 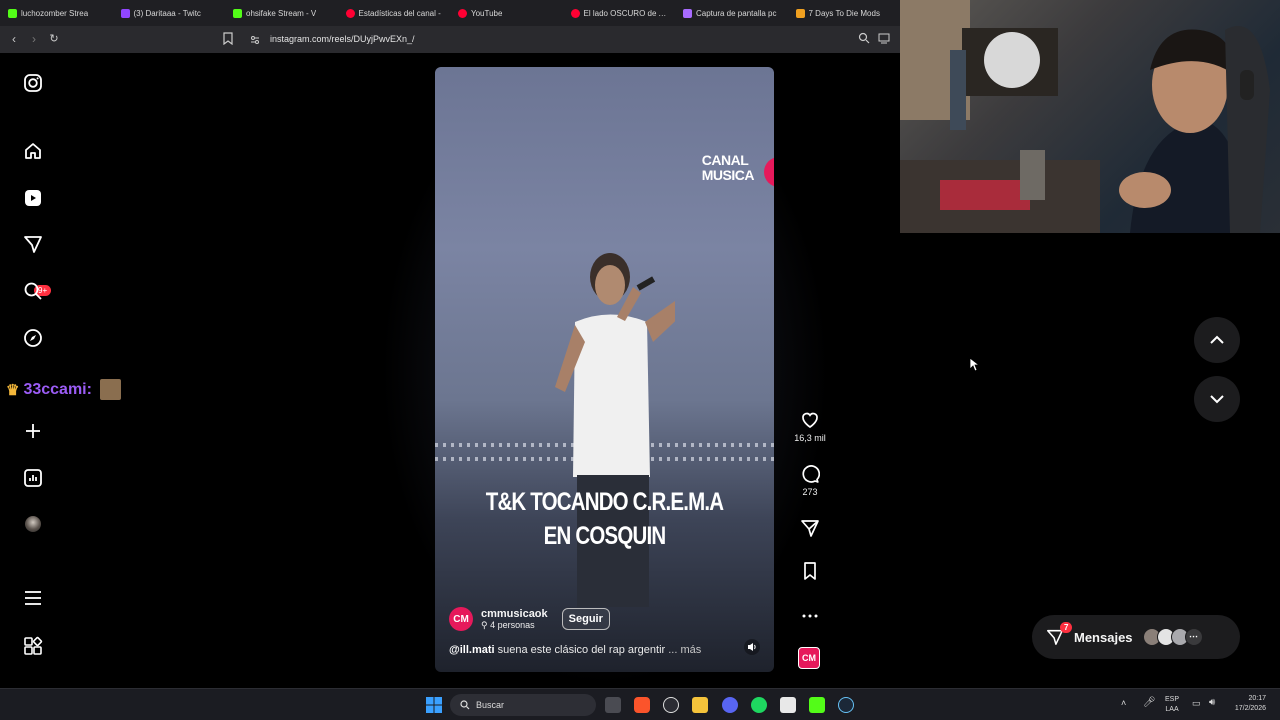 I want to click on follow-button: Seguir, so click(x=585, y=619).